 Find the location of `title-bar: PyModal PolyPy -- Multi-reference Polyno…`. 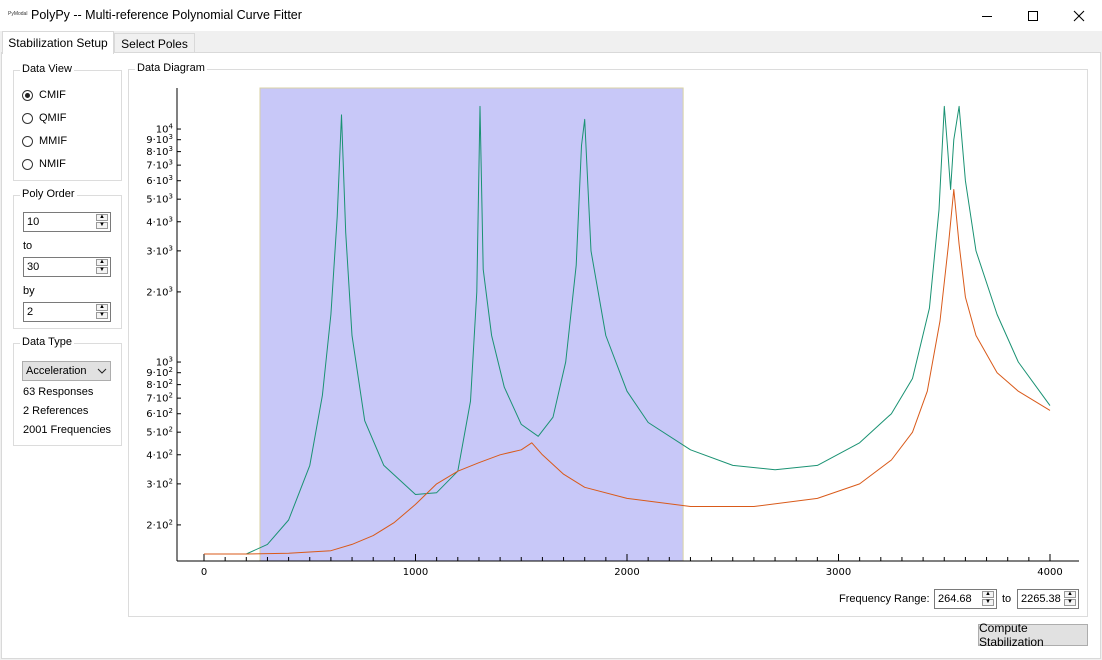

title-bar: PyModal PolyPy -- Multi-reference Polyno… is located at coordinates (551, 15).